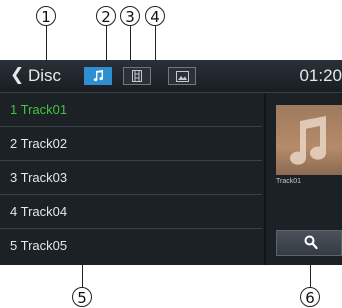 This screenshot has width=342, height=308. Describe the element at coordinates (39, 109) in the screenshot. I see `track-label: 1 Track01` at that location.